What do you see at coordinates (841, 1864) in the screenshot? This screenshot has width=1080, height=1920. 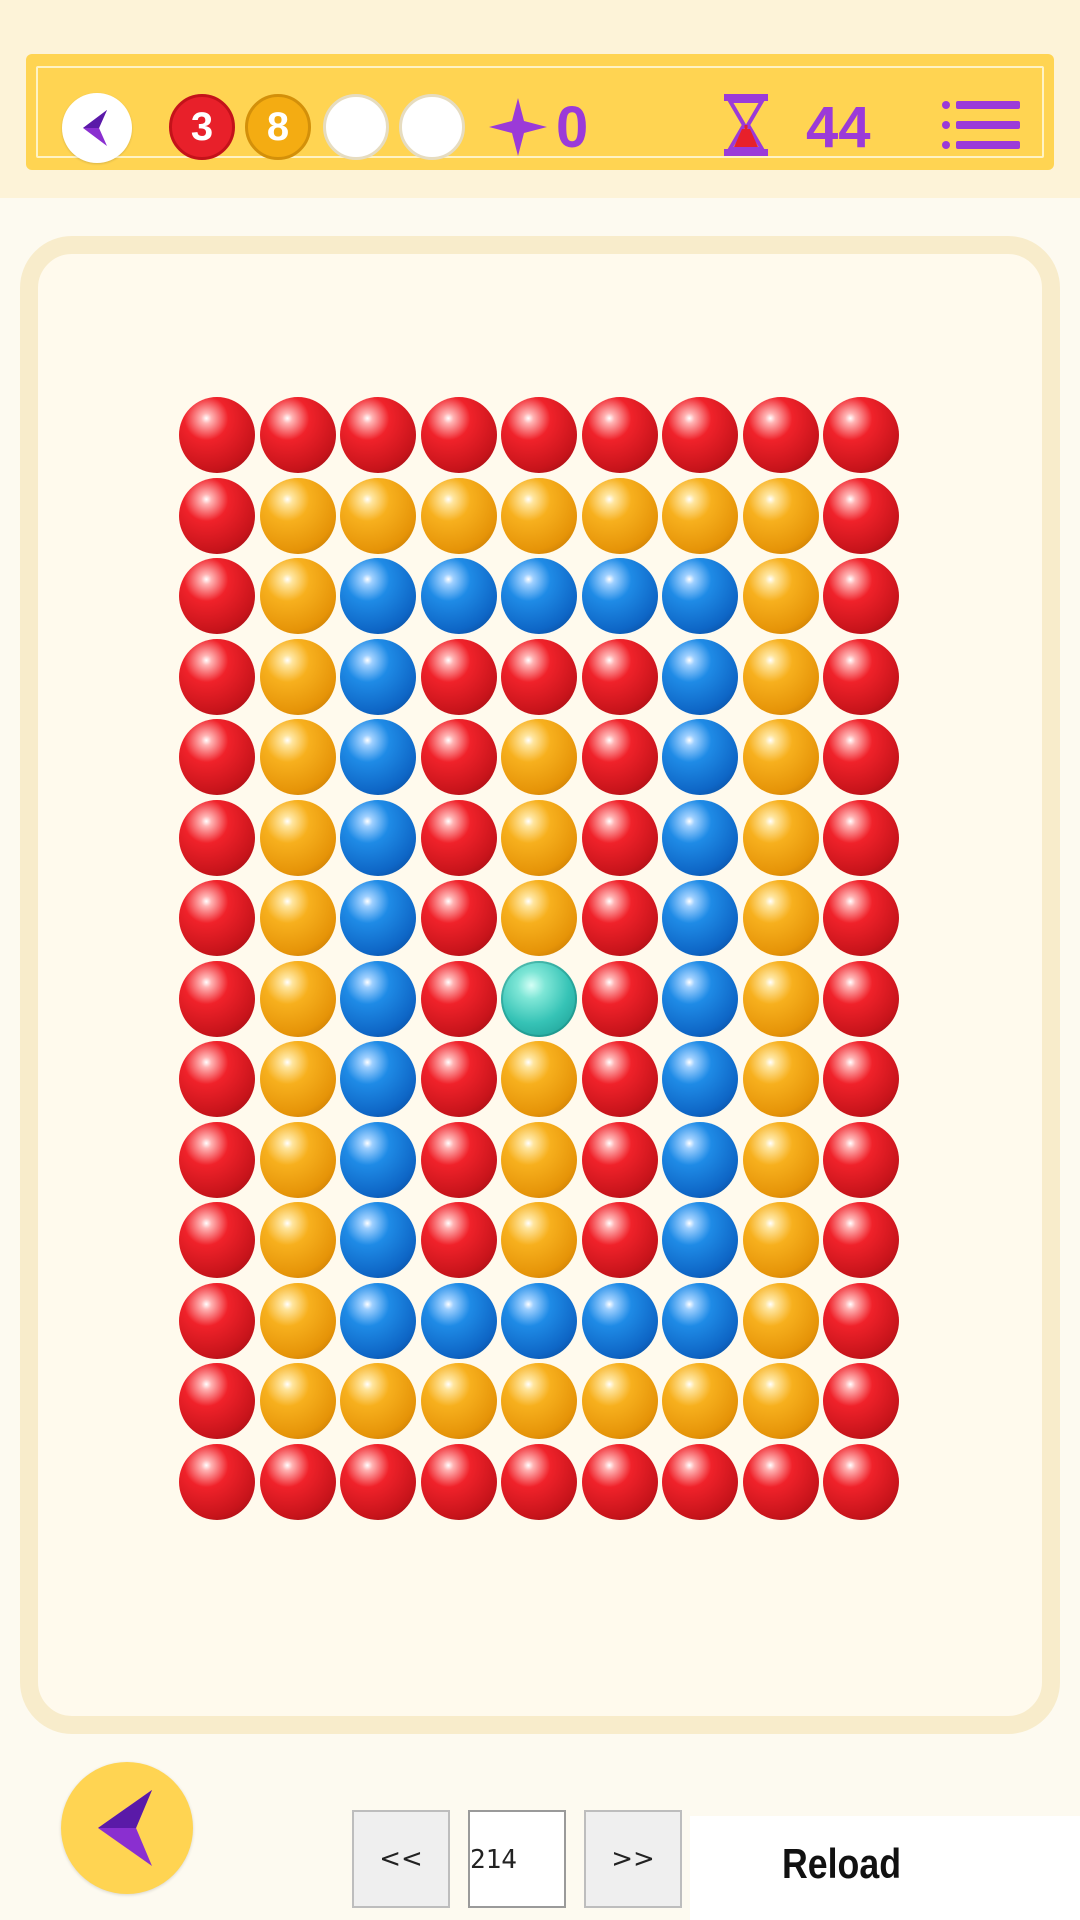 I see `reload-button: Reload` at bounding box center [841, 1864].